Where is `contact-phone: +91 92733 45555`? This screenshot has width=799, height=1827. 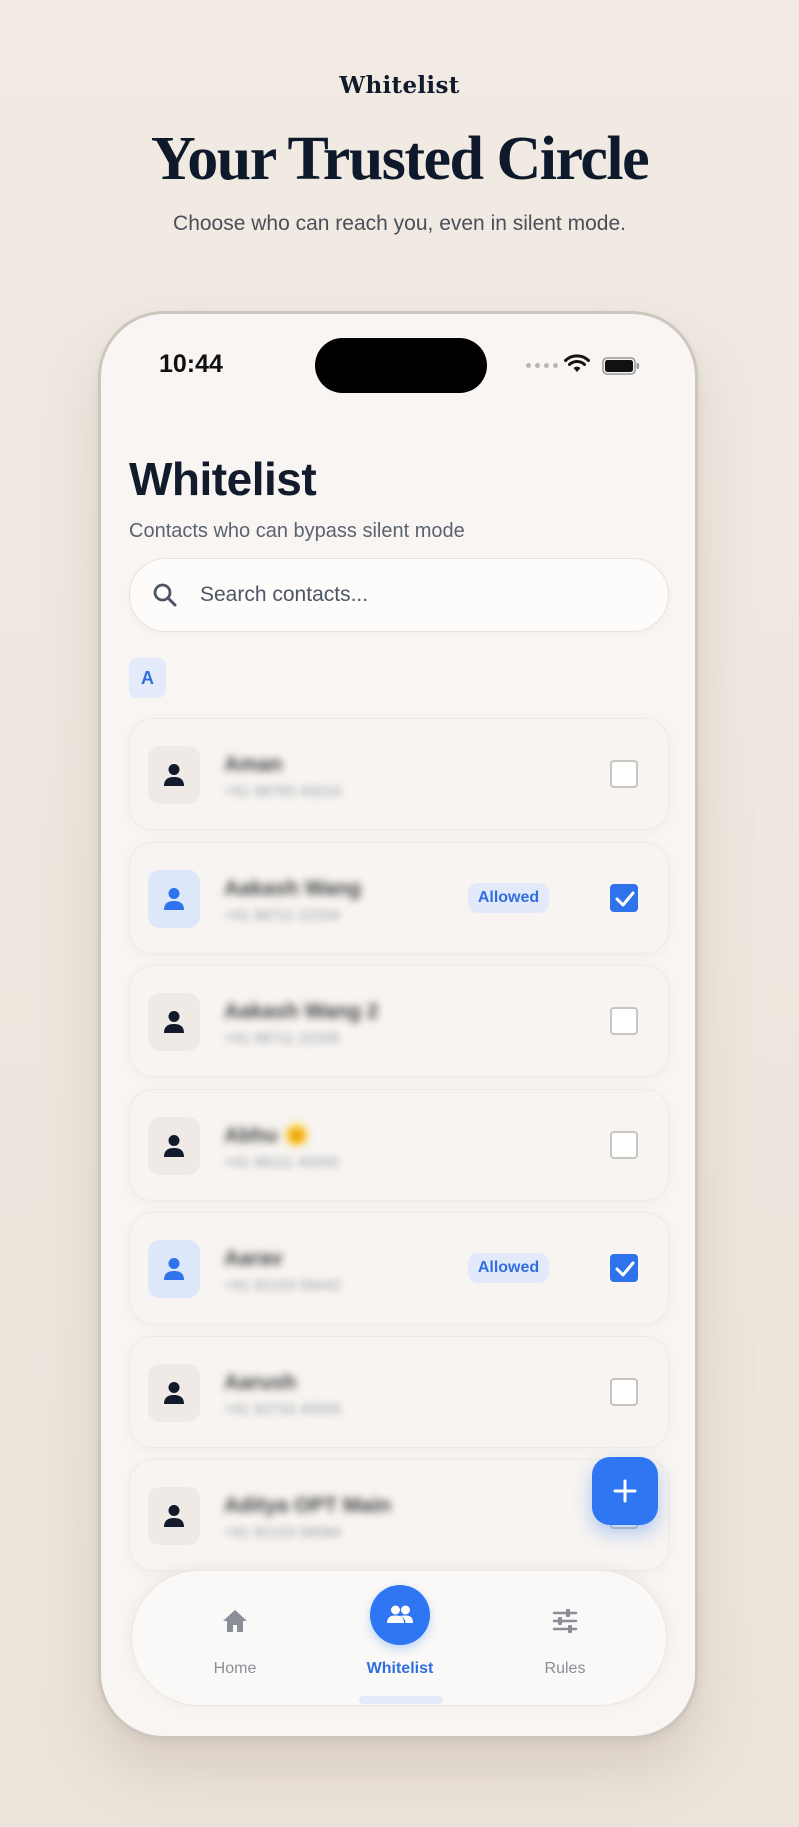
contact-phone: +91 92733 45555 is located at coordinates (283, 1409).